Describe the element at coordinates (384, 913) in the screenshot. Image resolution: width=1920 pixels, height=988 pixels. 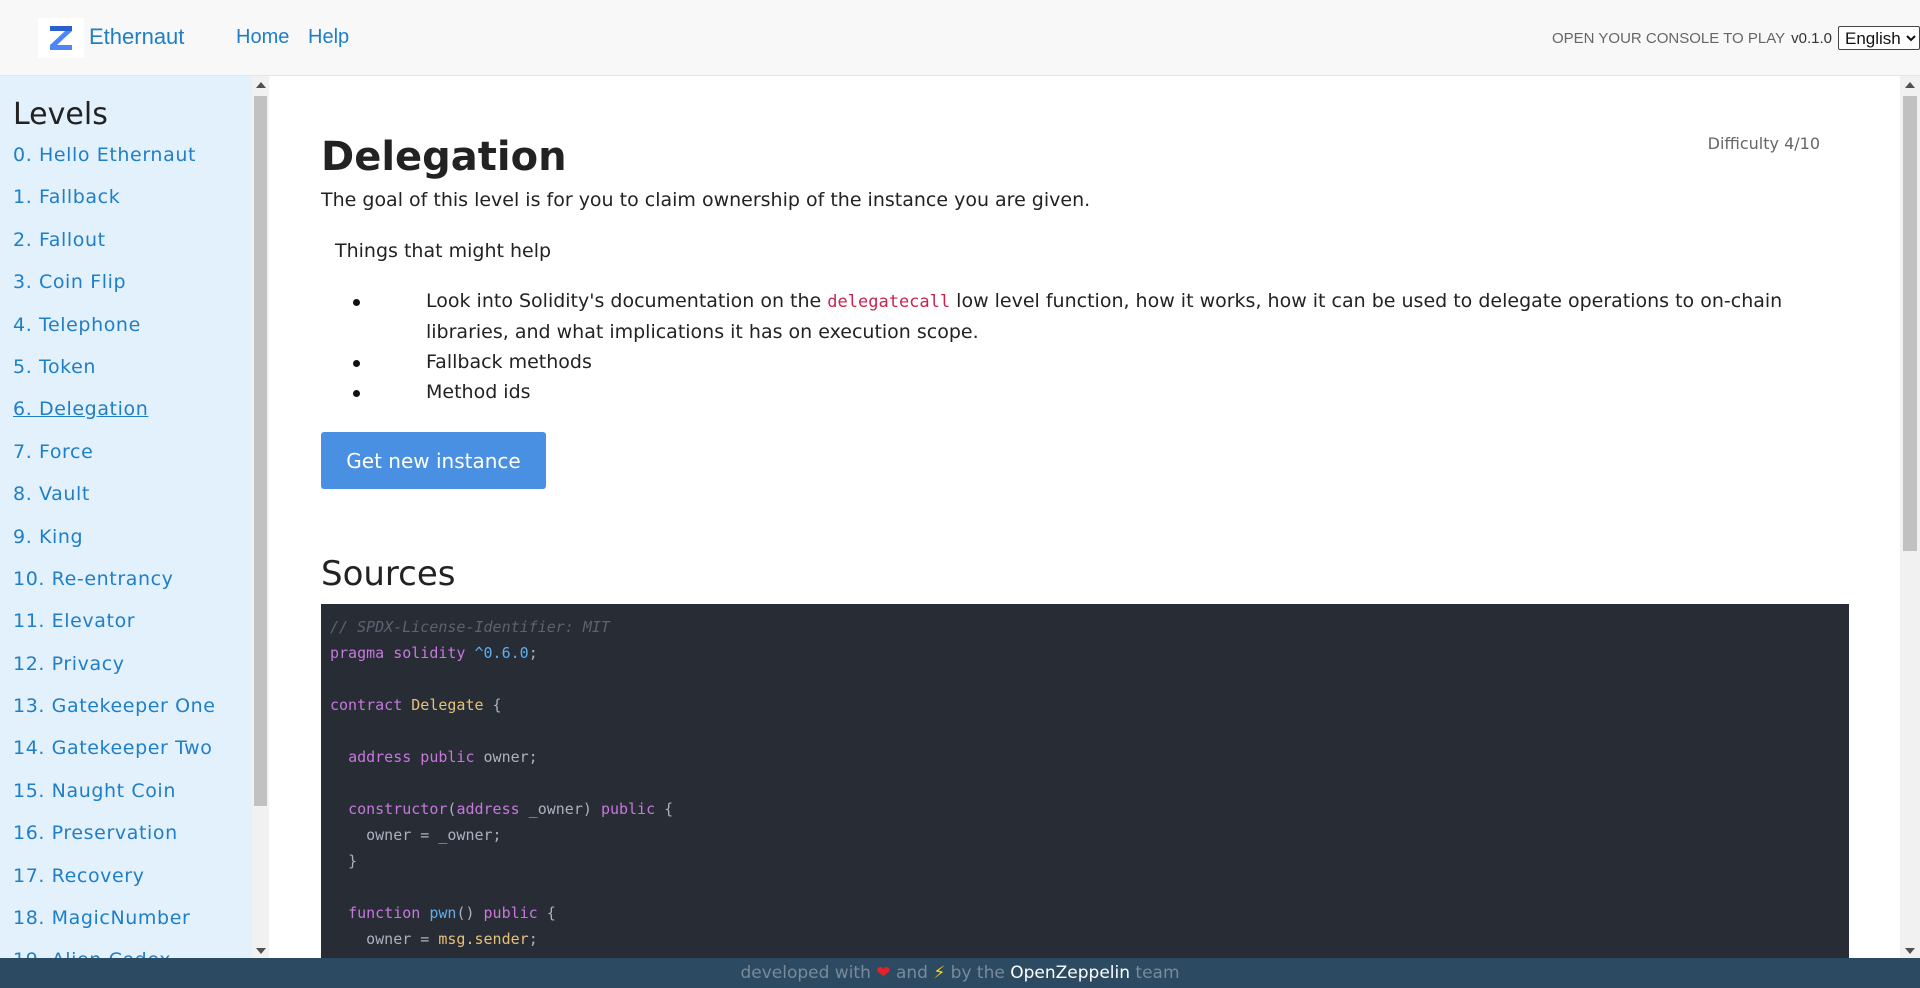
I see `code-keyword: function` at that location.